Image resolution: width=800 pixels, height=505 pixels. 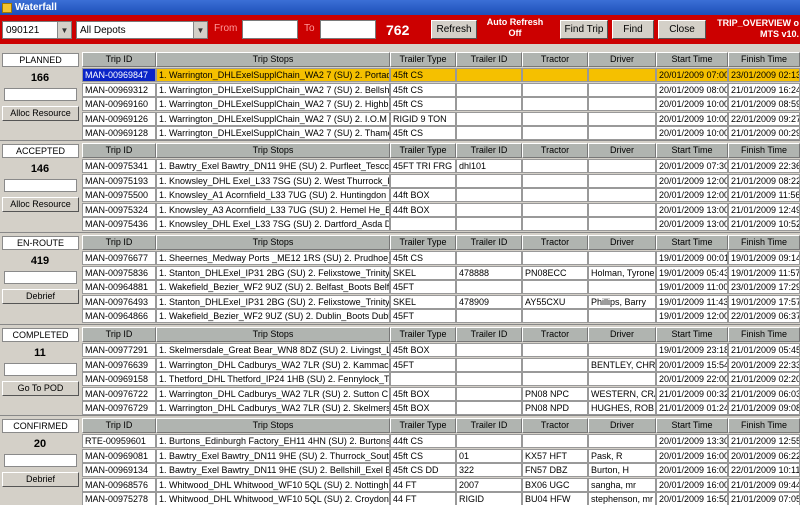 What do you see at coordinates (764, 379) in the screenshot?
I see `table-cell: 21/01/2009 02:20` at bounding box center [764, 379].